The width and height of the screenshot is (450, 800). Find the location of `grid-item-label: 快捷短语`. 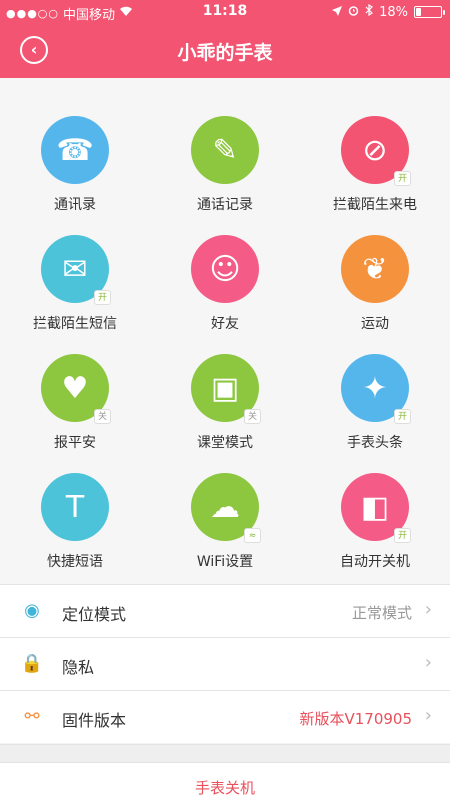

grid-item-label: 快捷短语 is located at coordinates (75, 562).